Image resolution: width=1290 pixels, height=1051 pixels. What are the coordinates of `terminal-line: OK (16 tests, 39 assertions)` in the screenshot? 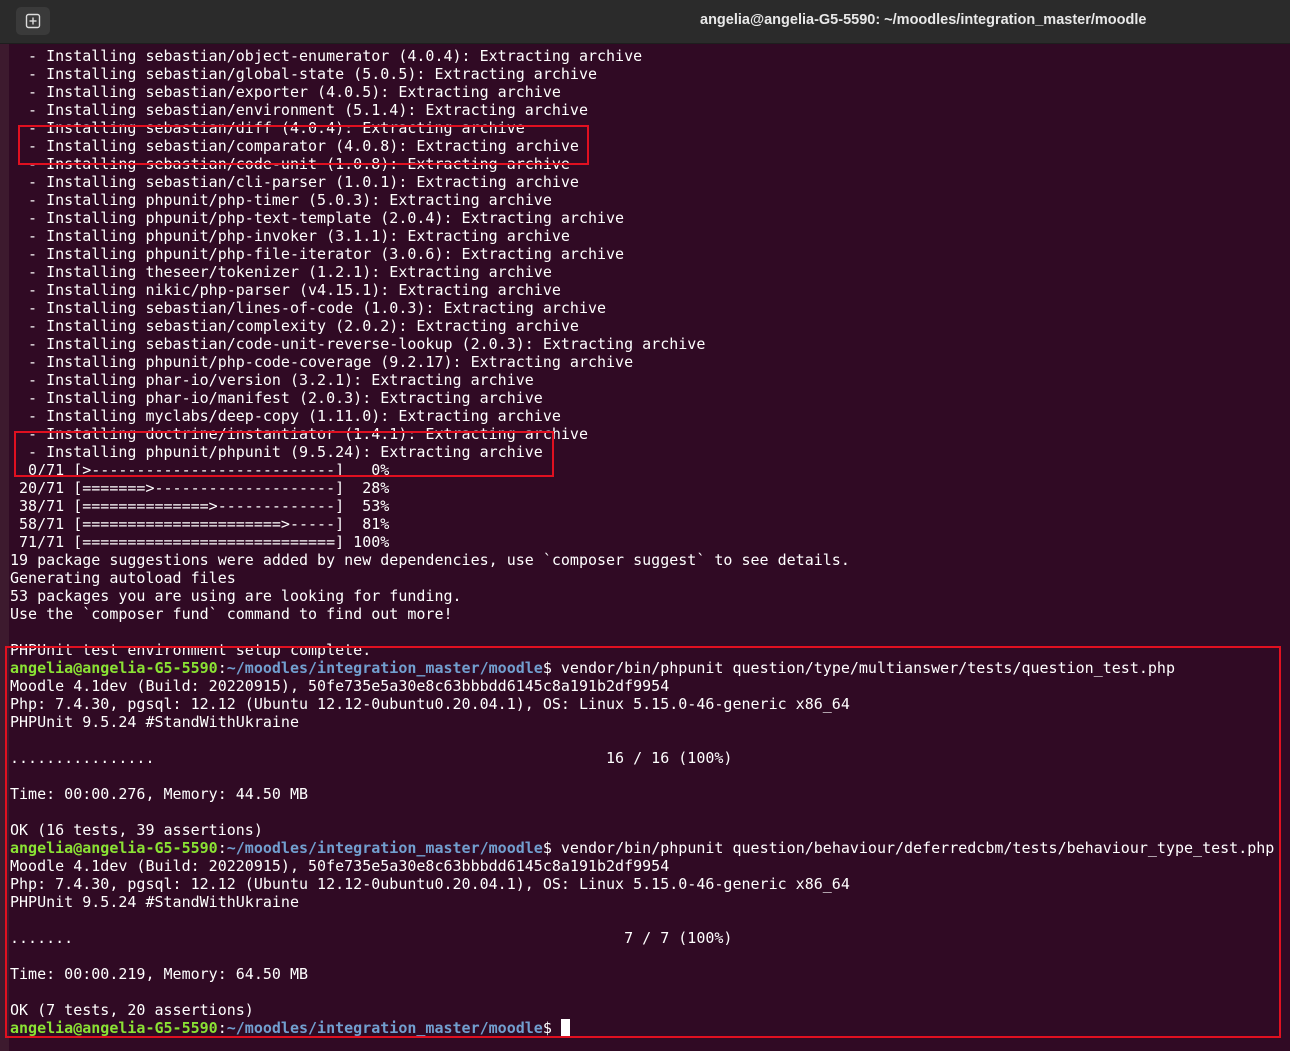 It's located at (136, 830).